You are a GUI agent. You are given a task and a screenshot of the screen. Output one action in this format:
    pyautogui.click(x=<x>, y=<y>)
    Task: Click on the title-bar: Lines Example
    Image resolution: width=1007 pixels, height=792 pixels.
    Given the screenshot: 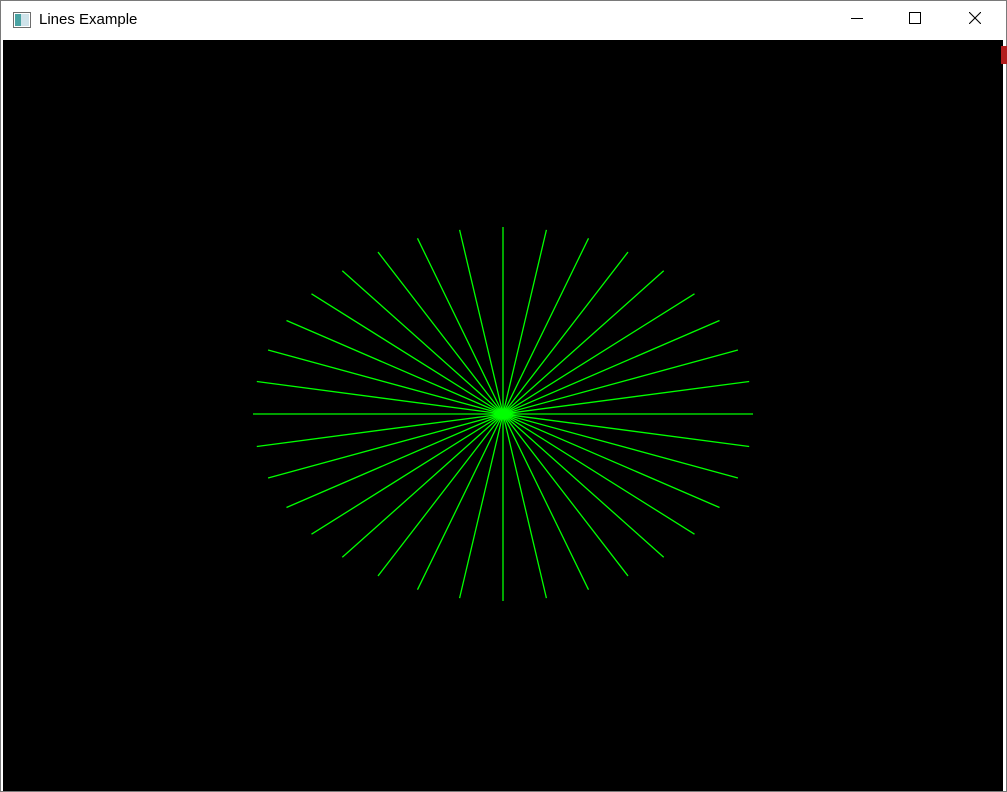 What is the action you would take?
    pyautogui.click(x=503, y=20)
    